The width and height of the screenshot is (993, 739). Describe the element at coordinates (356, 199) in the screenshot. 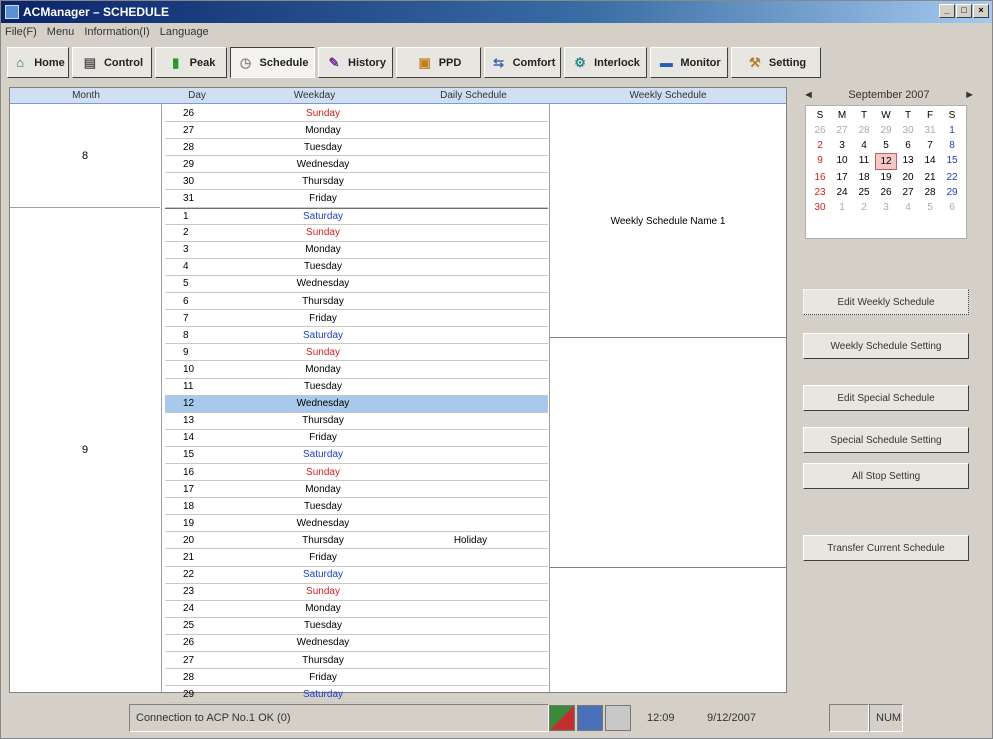

I see `table-row: 31 Friday` at that location.